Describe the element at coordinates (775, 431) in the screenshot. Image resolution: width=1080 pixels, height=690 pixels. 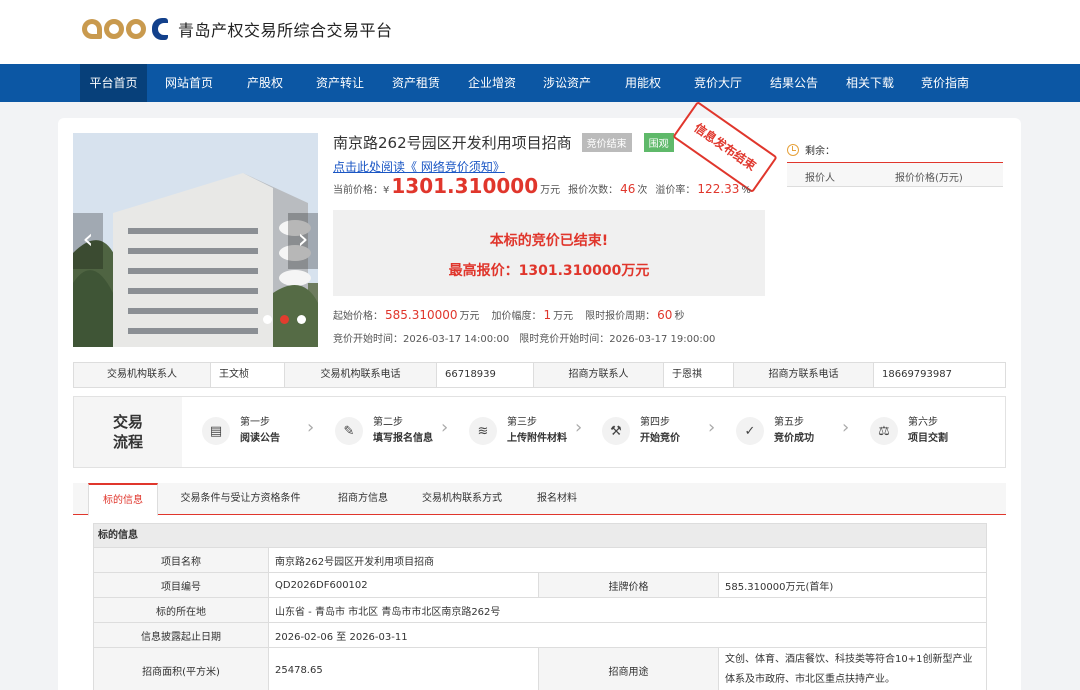
I see `process-step-5: ✓ 第五步竞价成功` at that location.